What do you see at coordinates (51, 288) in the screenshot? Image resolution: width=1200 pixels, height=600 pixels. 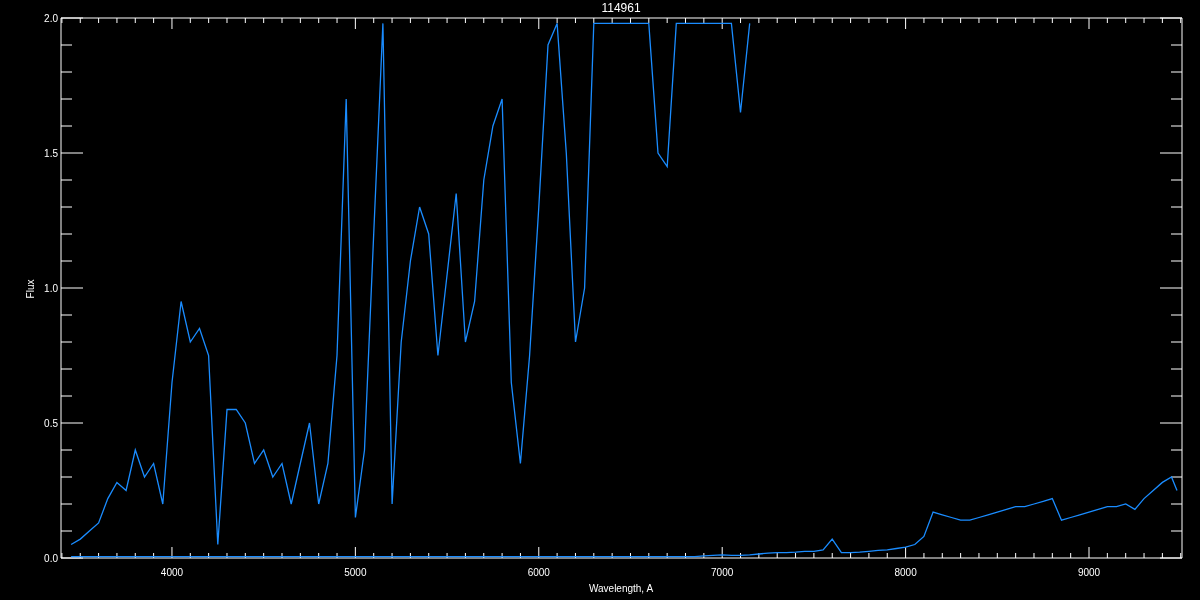 I see `tick-label: 1.0` at bounding box center [51, 288].